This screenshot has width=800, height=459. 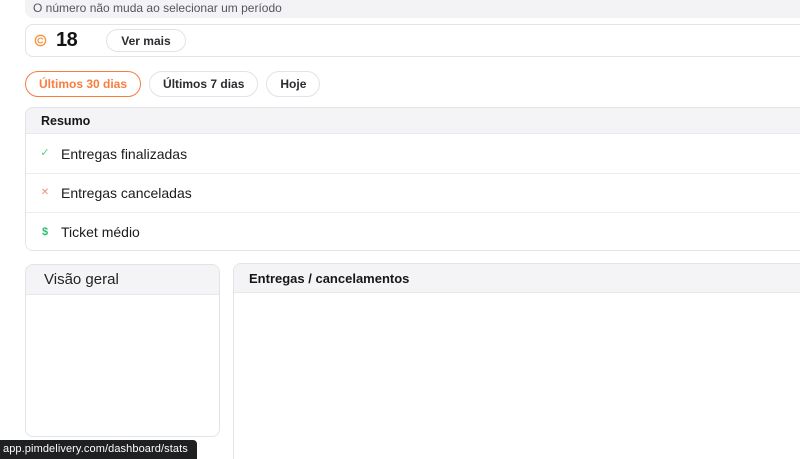 I want to click on filter-last-30-days: Últimos 30 dias, so click(x=83, y=84).